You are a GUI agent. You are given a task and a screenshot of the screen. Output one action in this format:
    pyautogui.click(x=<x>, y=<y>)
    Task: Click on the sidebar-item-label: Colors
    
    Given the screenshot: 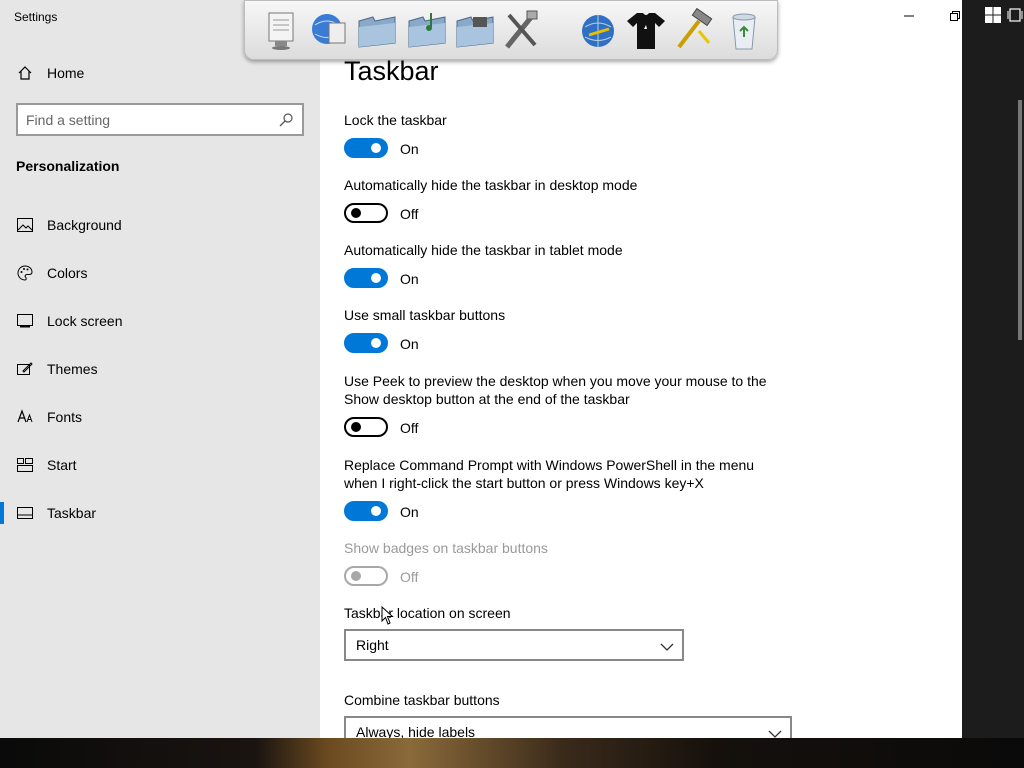 What is the action you would take?
    pyautogui.click(x=67, y=273)
    